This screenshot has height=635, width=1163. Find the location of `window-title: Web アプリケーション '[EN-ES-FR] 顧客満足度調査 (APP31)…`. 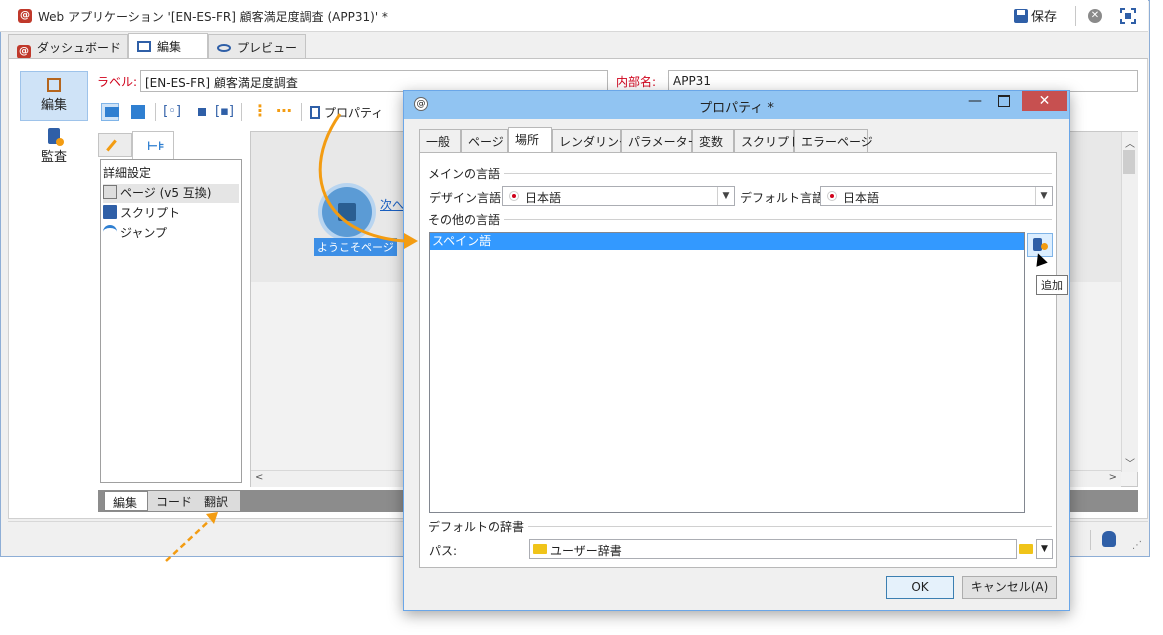

window-title: Web アプリケーション '[EN-ES-FR] 顧客満足度調査 (APP31)… is located at coordinates (213, 17).